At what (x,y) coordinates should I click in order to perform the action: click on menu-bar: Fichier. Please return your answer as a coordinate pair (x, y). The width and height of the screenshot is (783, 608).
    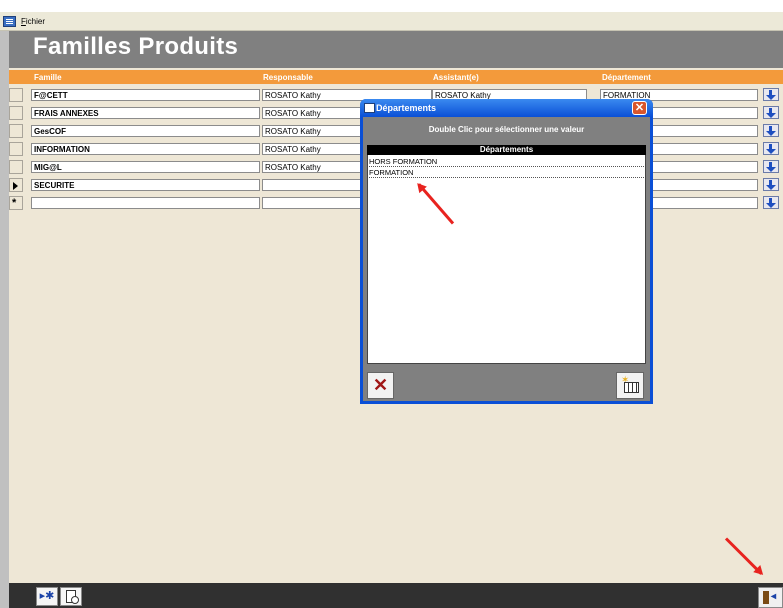
    Looking at the image, I should click on (391, 21).